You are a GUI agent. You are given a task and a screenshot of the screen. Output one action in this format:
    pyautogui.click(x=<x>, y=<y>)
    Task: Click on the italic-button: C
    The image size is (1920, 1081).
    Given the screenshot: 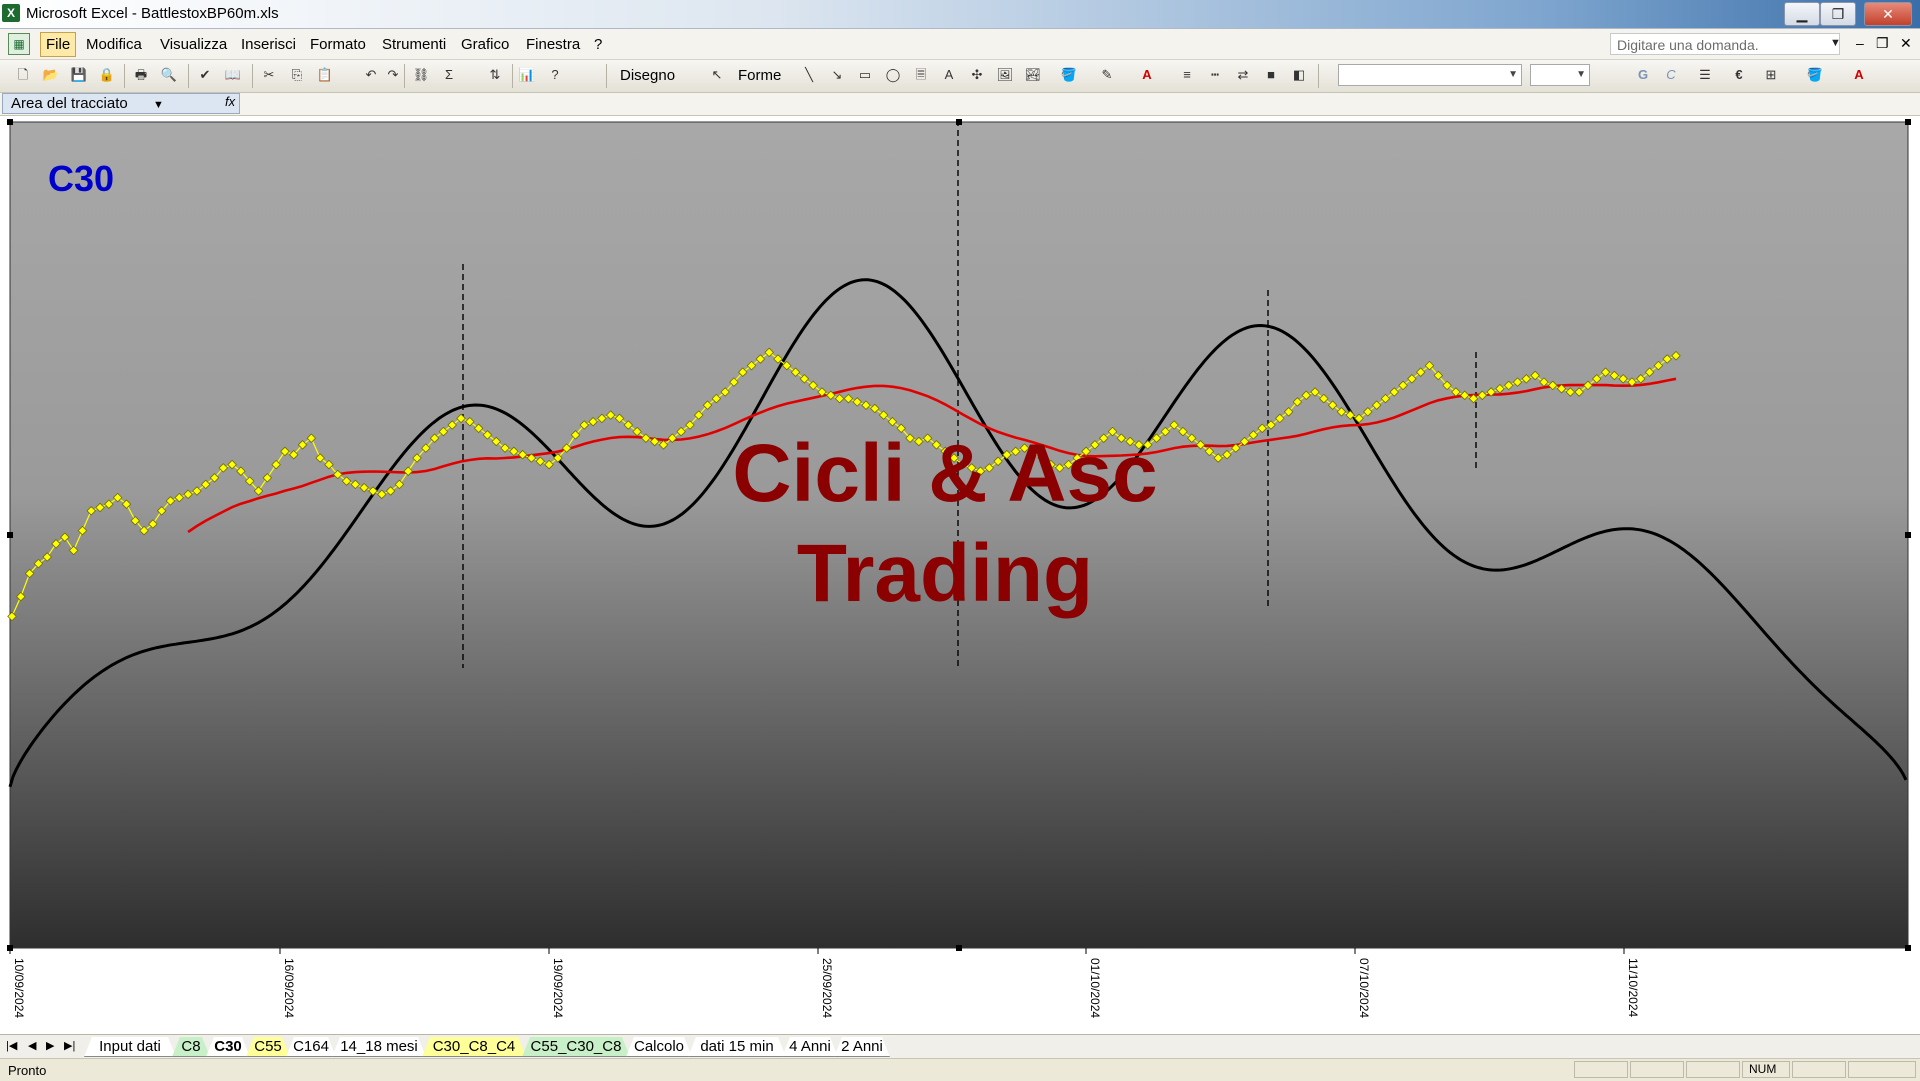 What is the action you would take?
    pyautogui.click(x=1671, y=75)
    